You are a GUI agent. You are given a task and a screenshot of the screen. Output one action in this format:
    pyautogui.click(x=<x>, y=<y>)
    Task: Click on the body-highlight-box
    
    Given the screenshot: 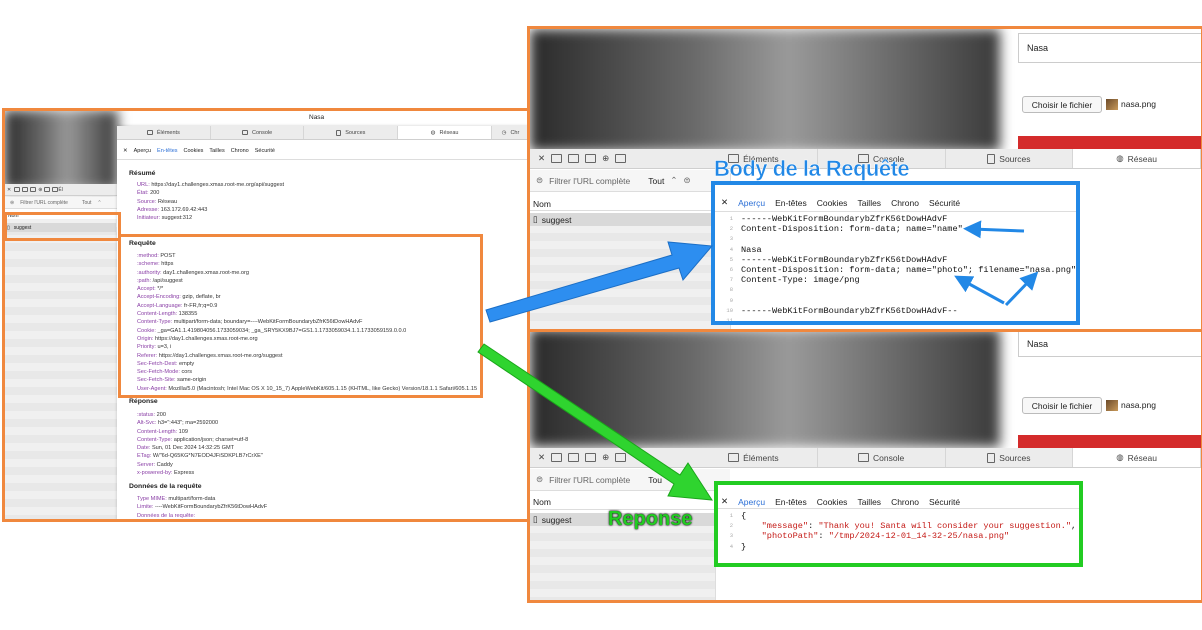 What is the action you would take?
    pyautogui.click(x=895, y=253)
    